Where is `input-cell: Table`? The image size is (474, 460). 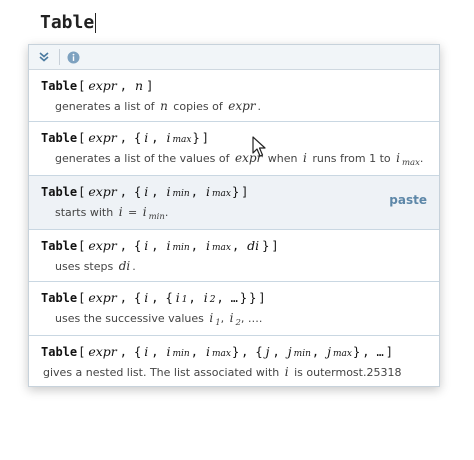 input-cell: Table is located at coordinates (68, 22).